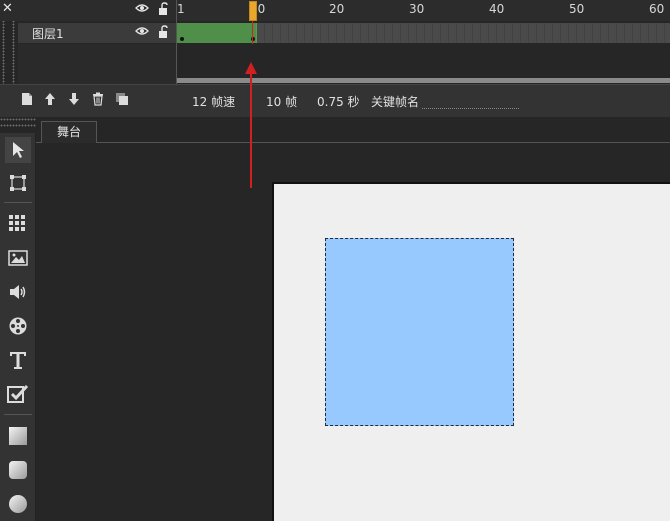  I want to click on transform-tool, so click(18, 183).